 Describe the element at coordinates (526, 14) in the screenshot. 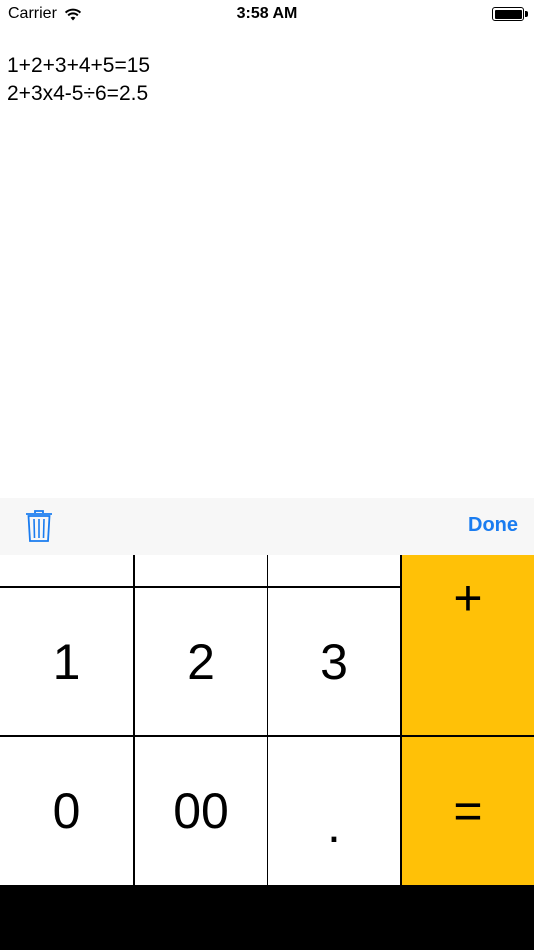

I see `battery-tip` at that location.